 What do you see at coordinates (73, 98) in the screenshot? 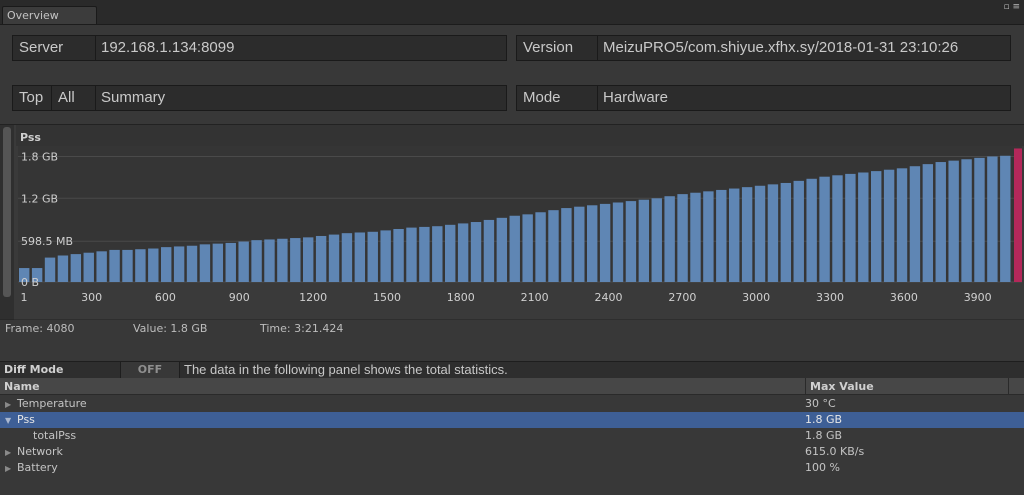
I see `all-dropdown: All` at bounding box center [73, 98].